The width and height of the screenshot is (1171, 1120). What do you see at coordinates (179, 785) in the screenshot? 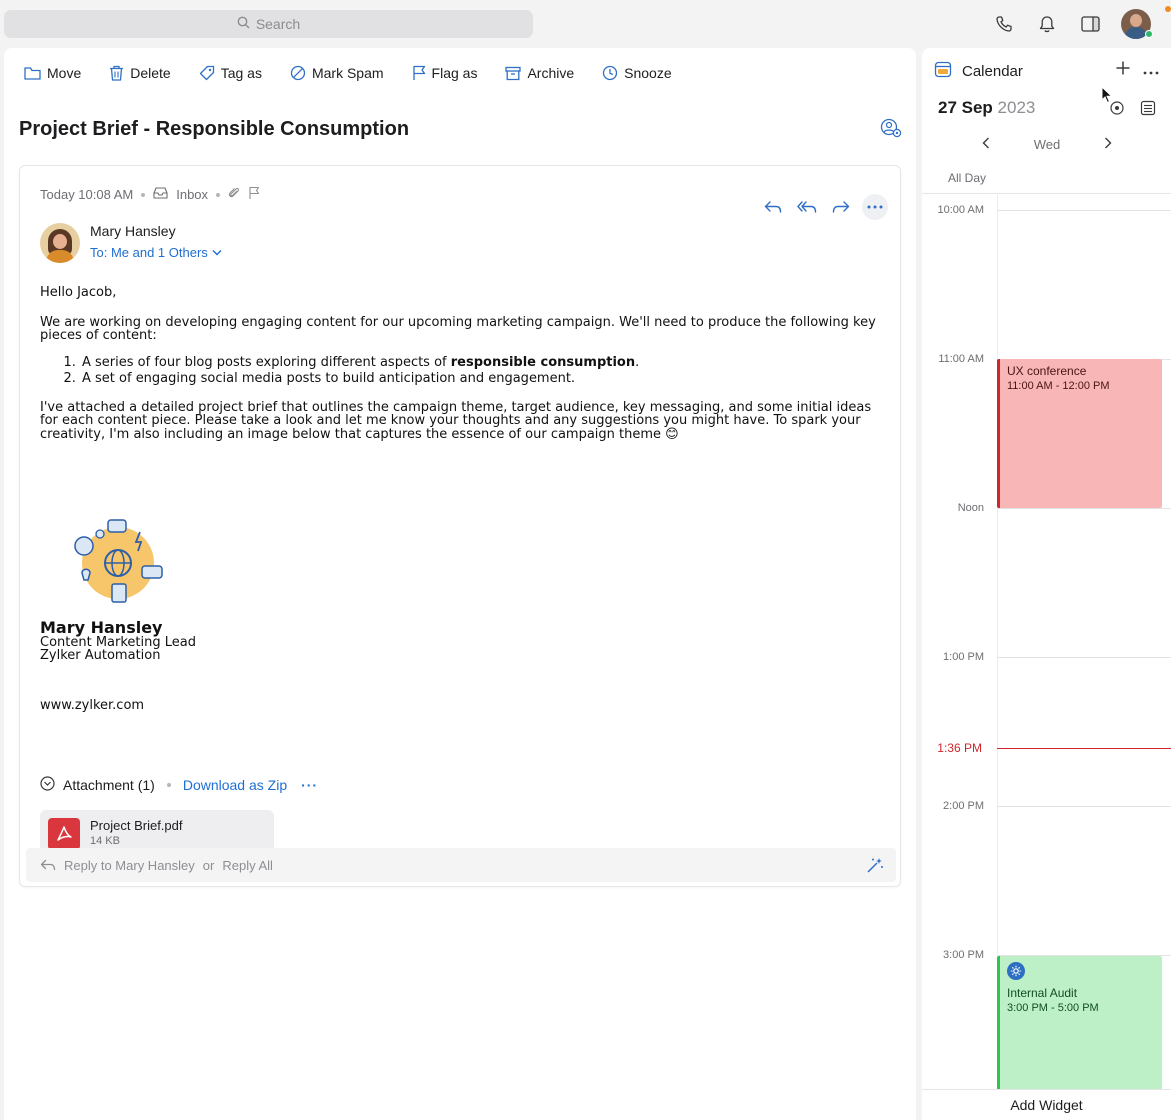
I see `attachments-header: Attachment (1) Download as Zip ···` at bounding box center [179, 785].